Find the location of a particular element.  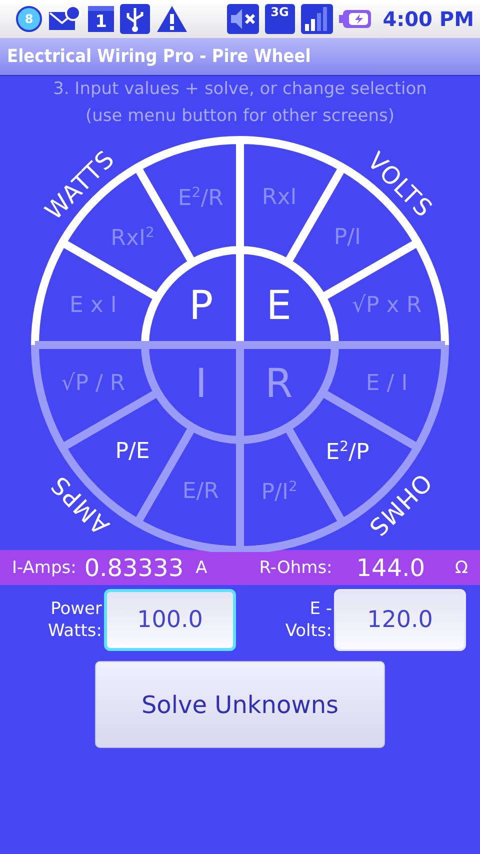

formula-option: √P x R is located at coordinates (387, 305).